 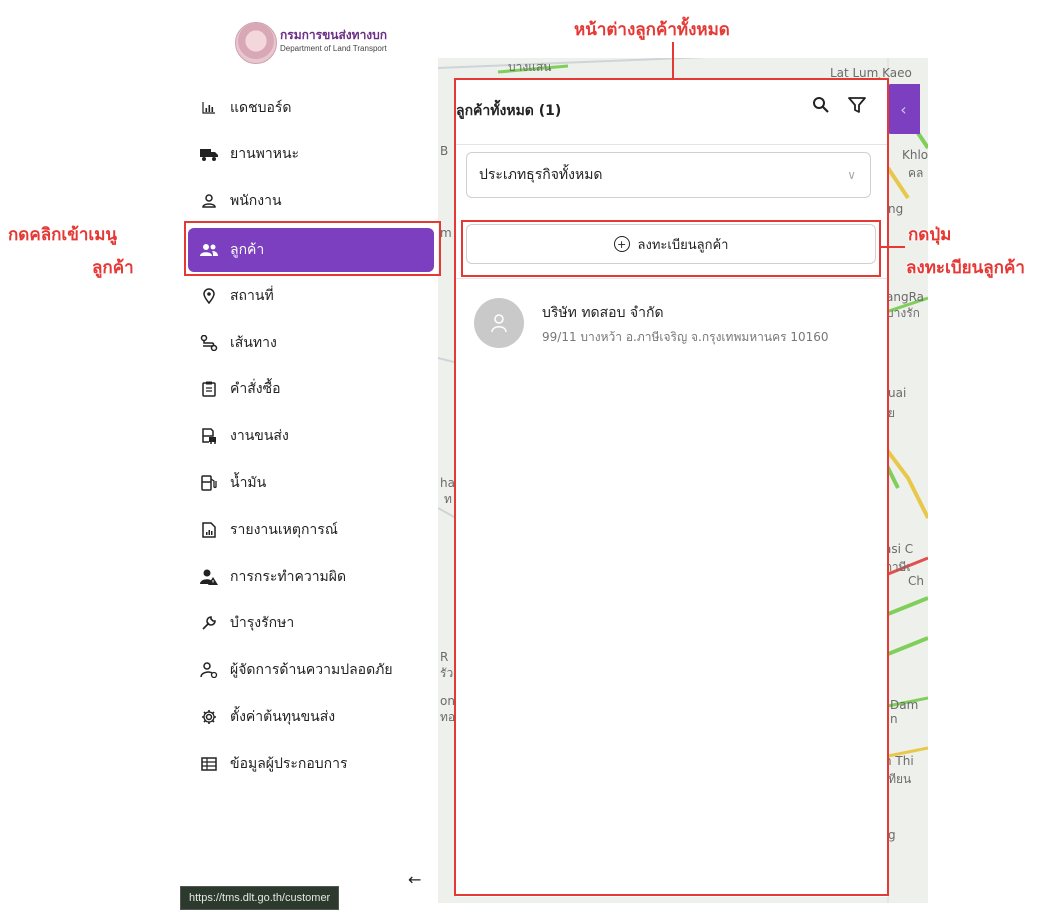 I want to click on safety-manager-icon, so click(x=209, y=670).